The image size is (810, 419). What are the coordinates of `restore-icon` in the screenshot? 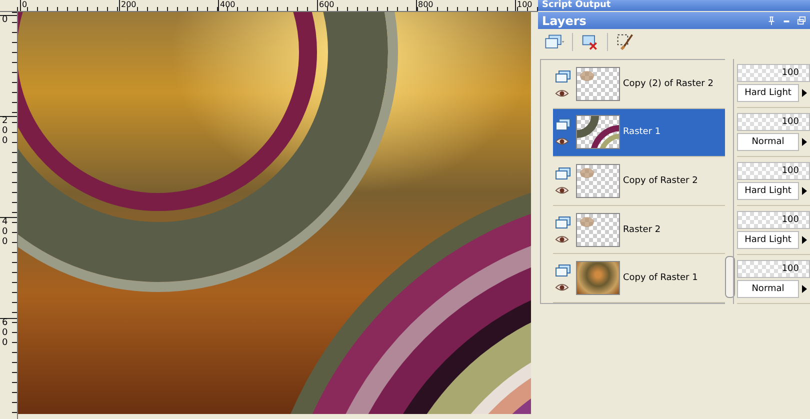 It's located at (801, 20).